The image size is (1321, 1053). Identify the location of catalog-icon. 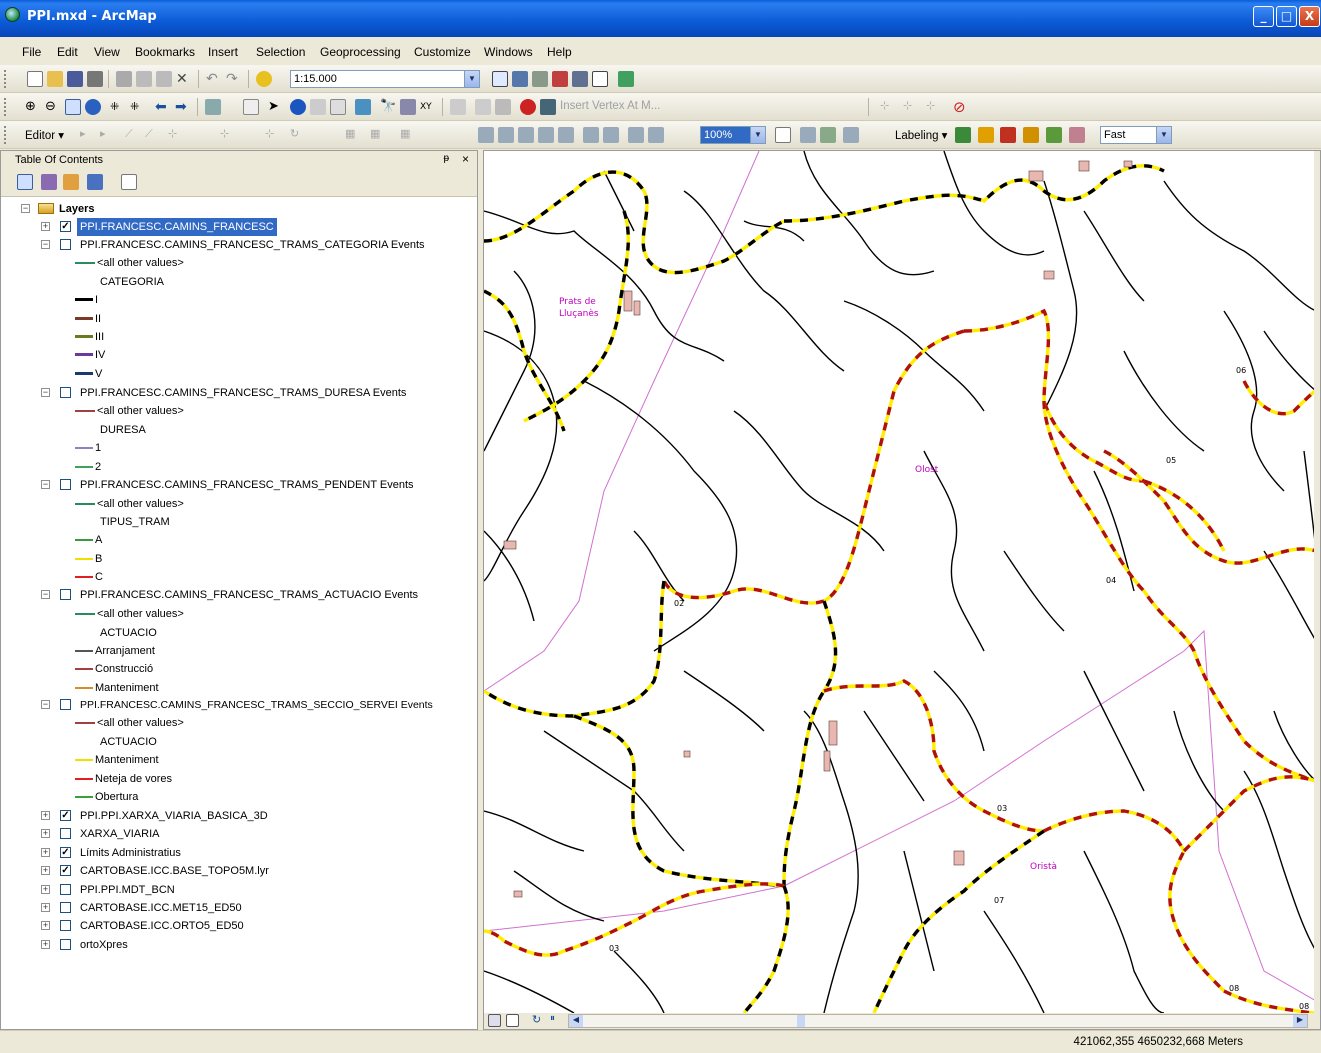
(540, 79).